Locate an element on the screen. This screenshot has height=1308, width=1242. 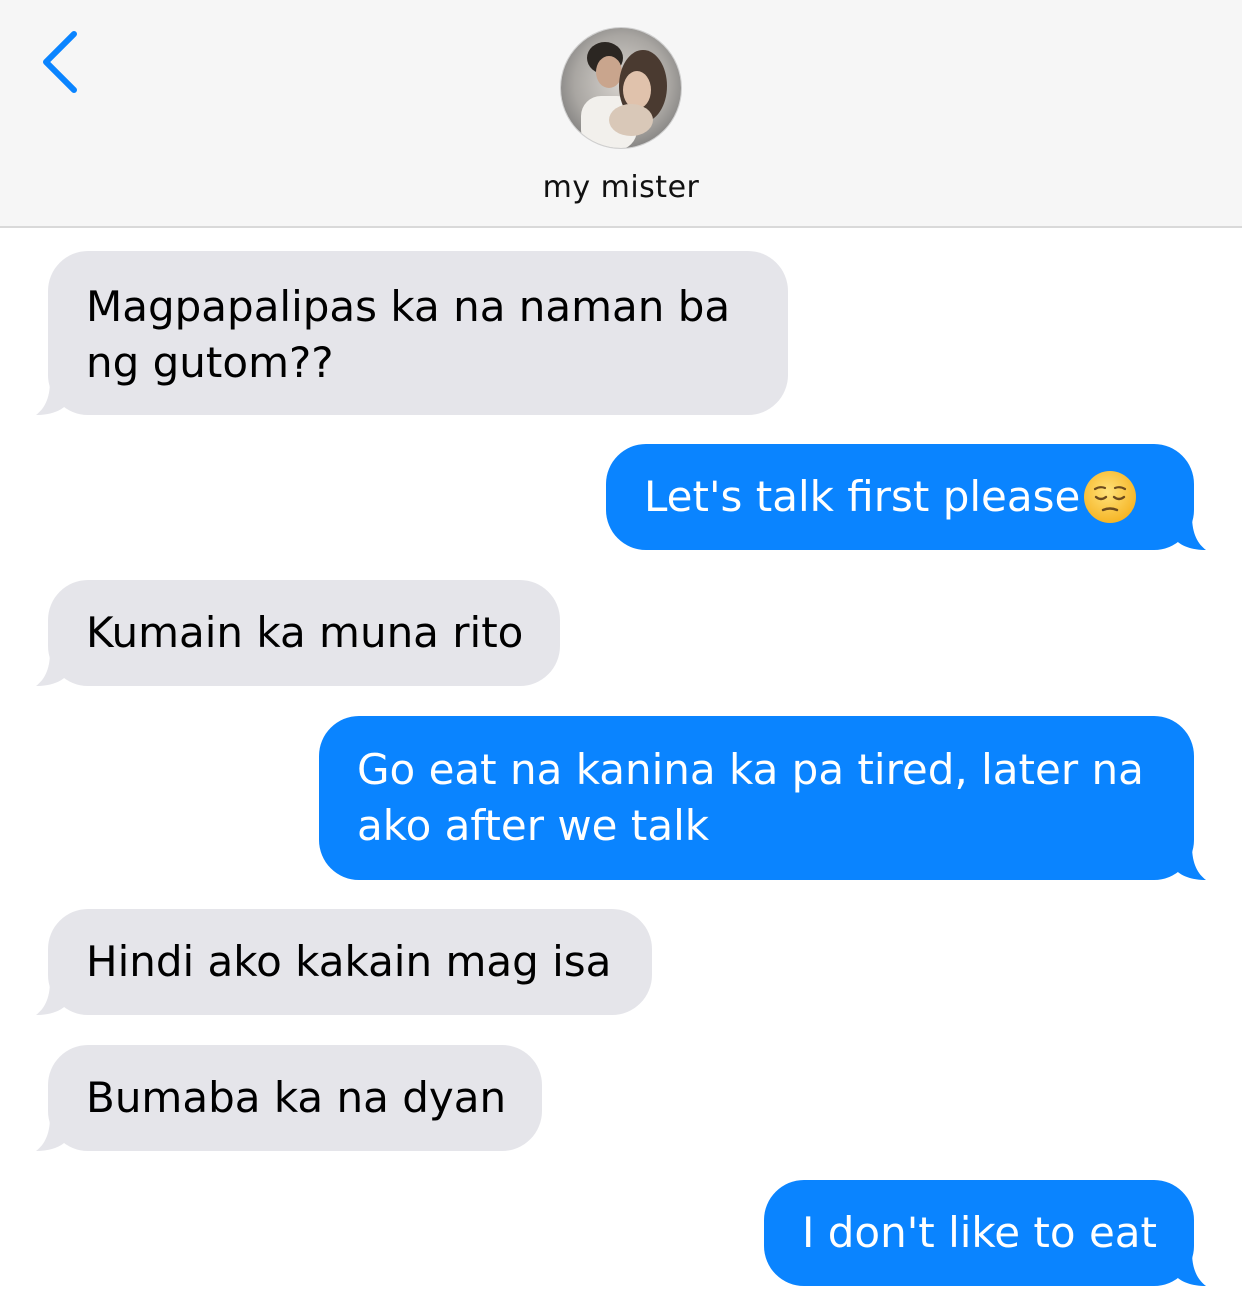
chevron-left-icon is located at coordinates (60, 62).